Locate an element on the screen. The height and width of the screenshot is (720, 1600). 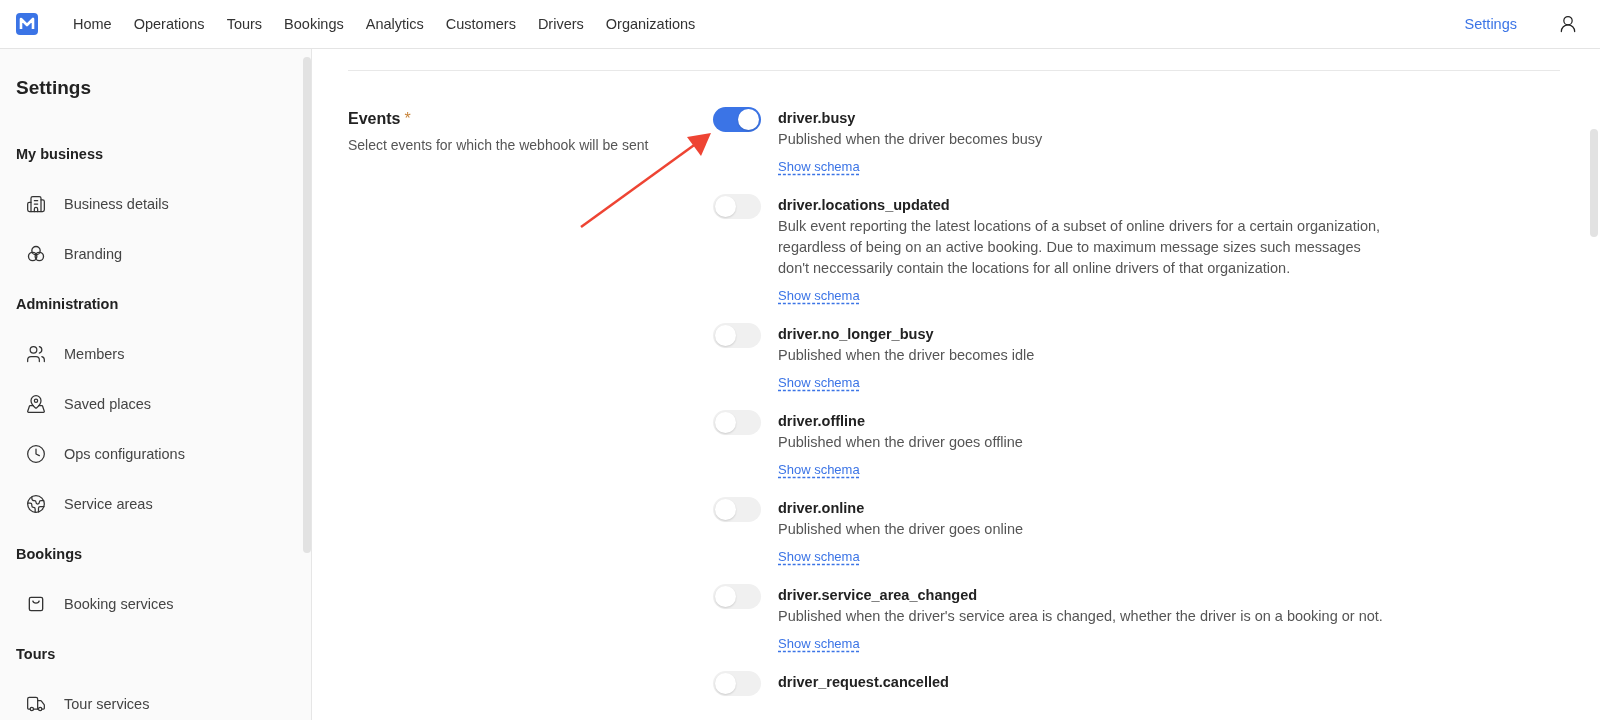
event-name: driver.busy is located at coordinates (817, 118).